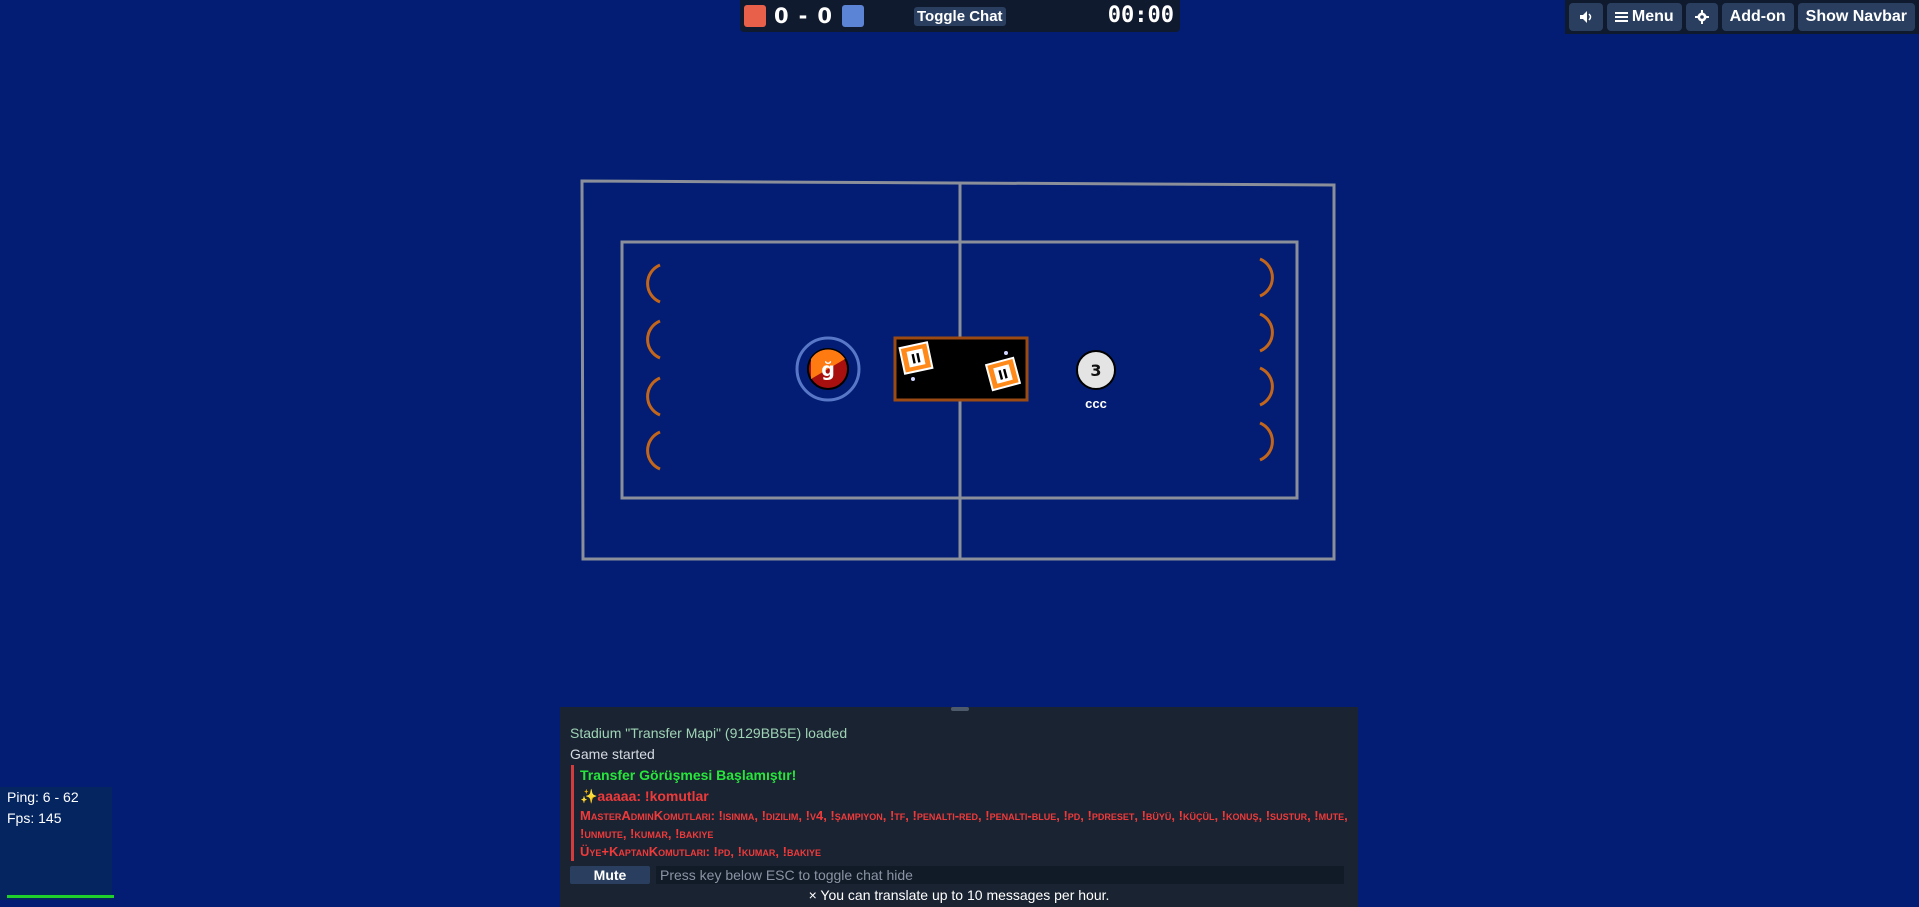 This screenshot has height=907, width=1919. What do you see at coordinates (60, 896) in the screenshot?
I see `fps-graph` at bounding box center [60, 896].